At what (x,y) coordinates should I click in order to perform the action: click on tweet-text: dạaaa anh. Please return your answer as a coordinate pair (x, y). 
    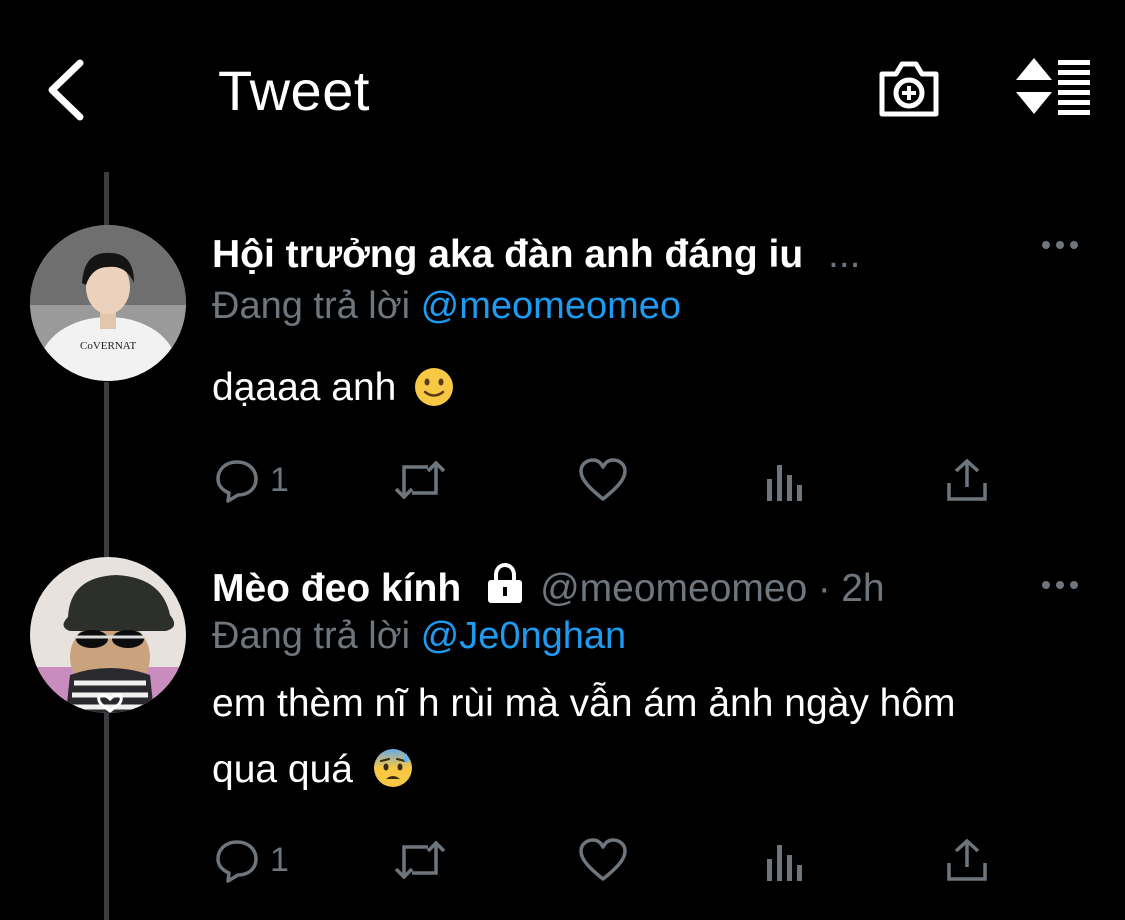
    Looking at the image, I should click on (333, 388).